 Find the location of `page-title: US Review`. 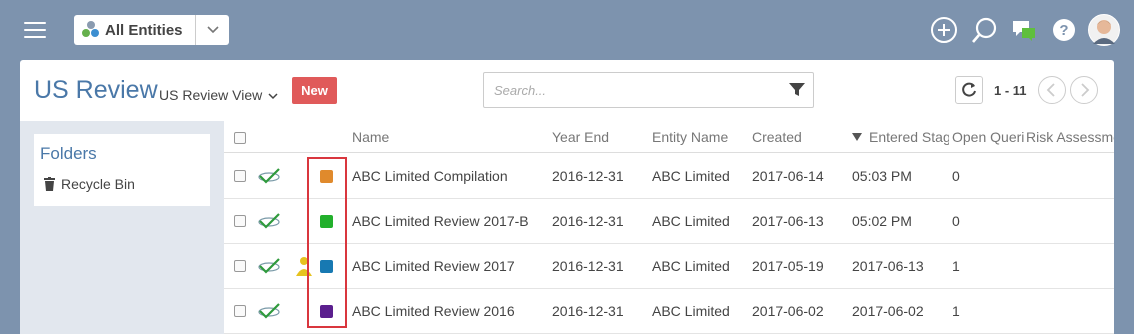

page-title: US Review is located at coordinates (96, 90).